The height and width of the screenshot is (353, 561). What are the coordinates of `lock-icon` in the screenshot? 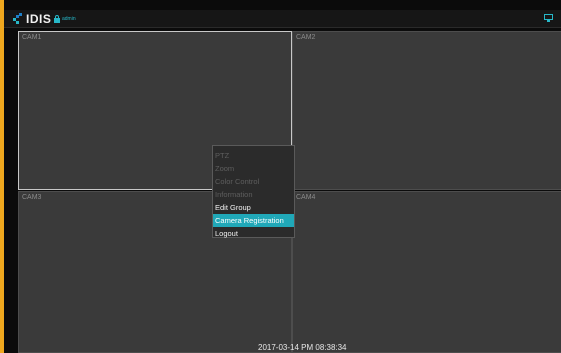 It's located at (57, 19).